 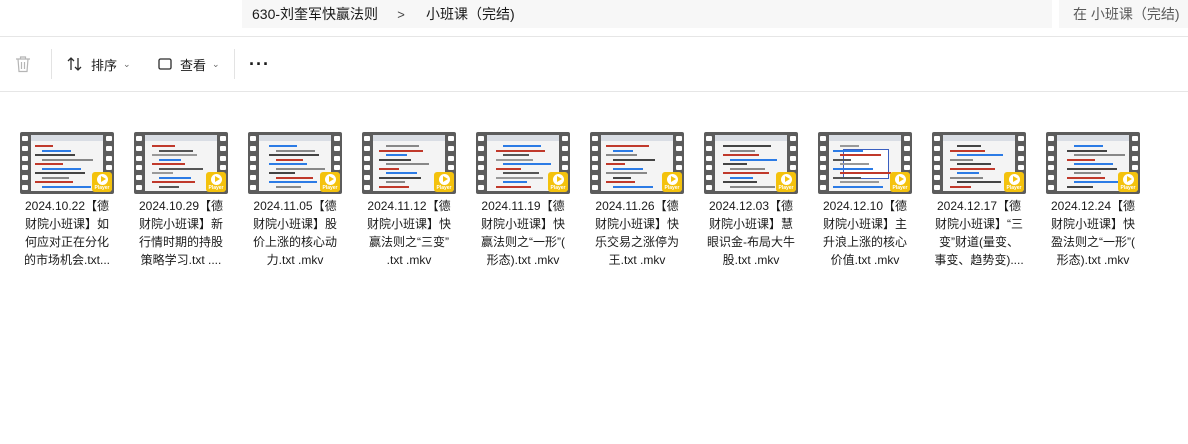 What do you see at coordinates (181, 206) in the screenshot?
I see `file-name-line: 2024.10.29【德` at bounding box center [181, 206].